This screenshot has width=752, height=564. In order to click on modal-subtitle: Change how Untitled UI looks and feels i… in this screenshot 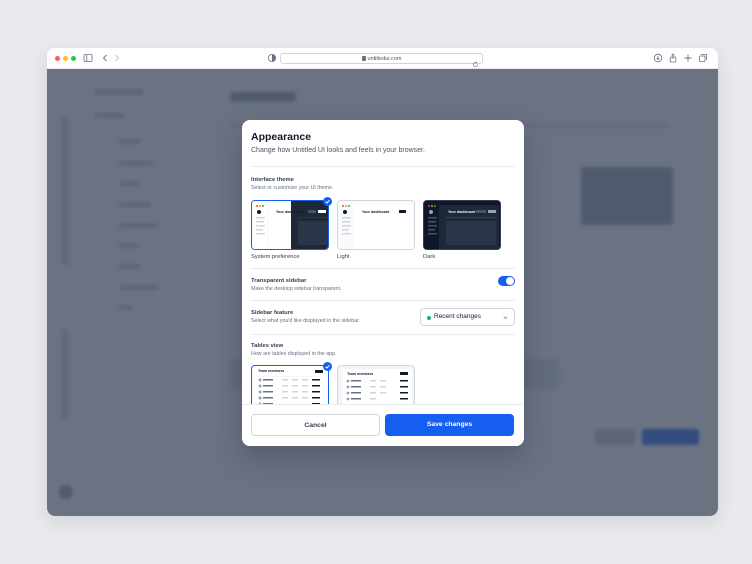, I will do `click(338, 150)`.